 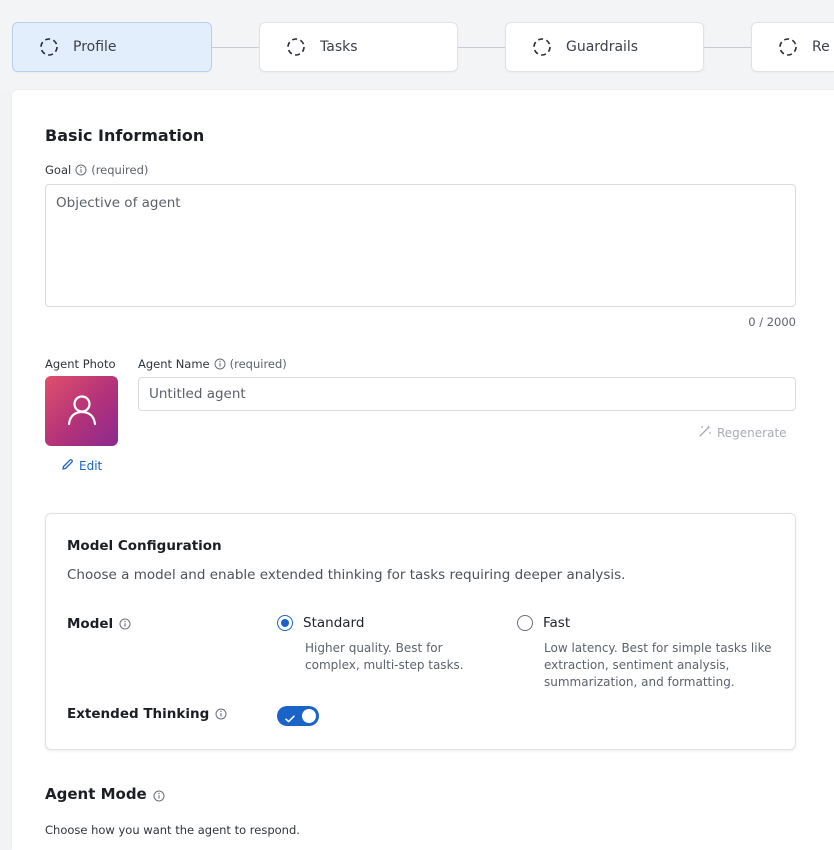 I want to click on goal-textarea: Objective of agent, so click(x=420, y=245).